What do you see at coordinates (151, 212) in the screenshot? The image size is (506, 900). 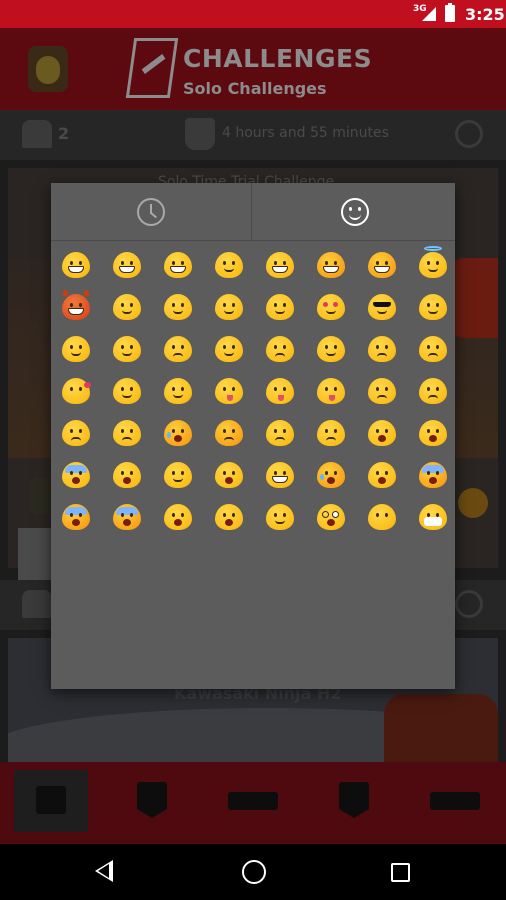 I see `recent-tab` at bounding box center [151, 212].